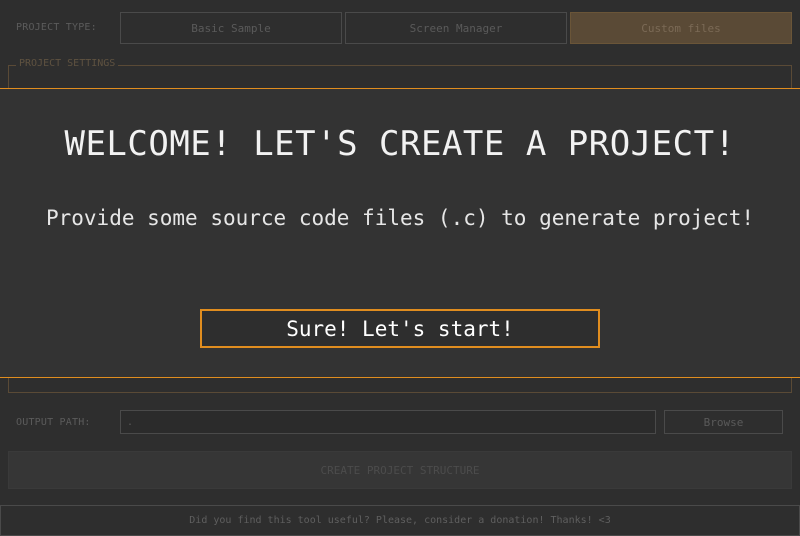 The image size is (800, 536). Describe the element at coordinates (56, 27) in the screenshot. I see `project-type-label: PROJECT TYPE:` at that location.